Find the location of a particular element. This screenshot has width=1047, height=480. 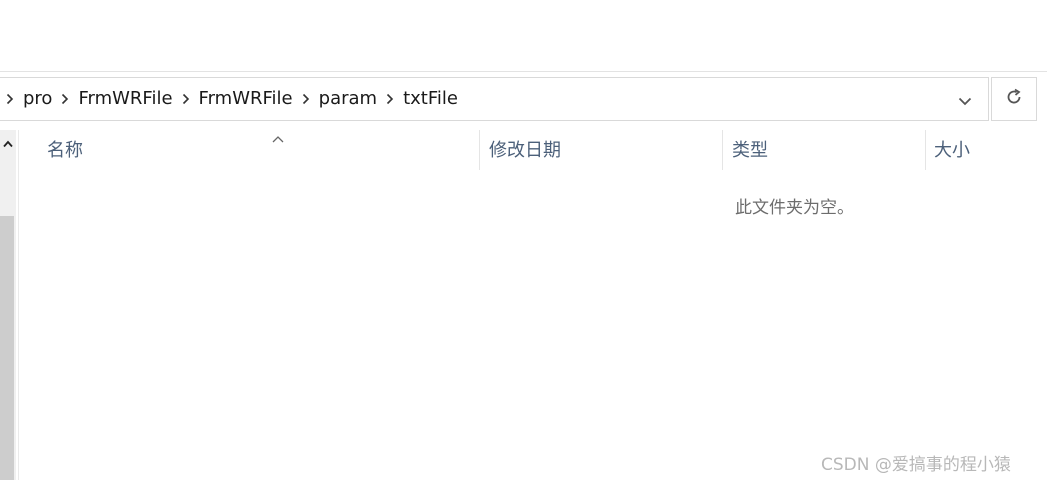

breadcrumb-item-txtfile: txtFile is located at coordinates (430, 99).